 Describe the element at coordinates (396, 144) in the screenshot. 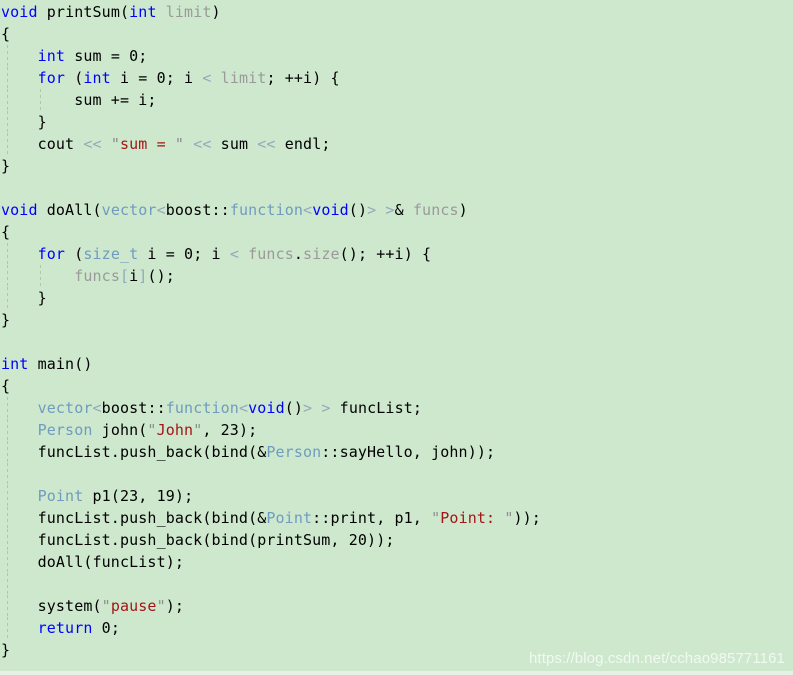

I see `code-line: cout << "sum = " << sum << endl;` at that location.